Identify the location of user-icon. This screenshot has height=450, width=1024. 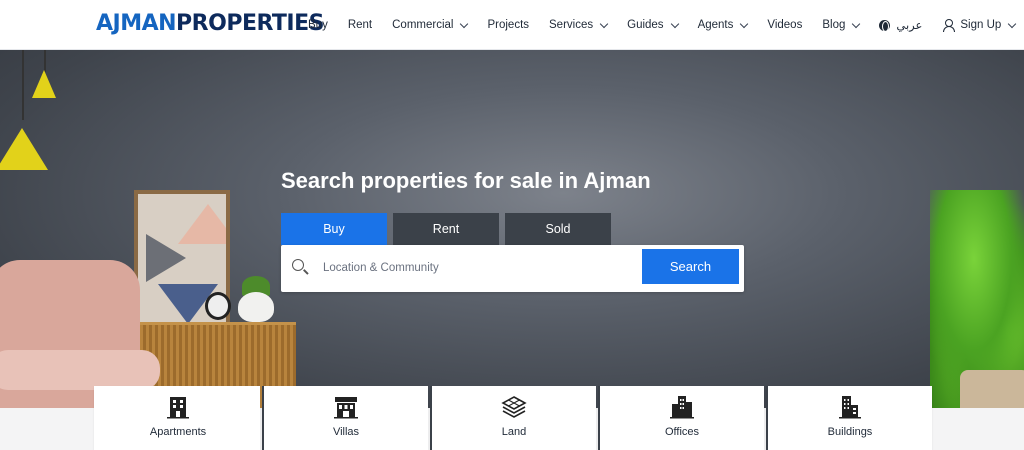
(949, 25).